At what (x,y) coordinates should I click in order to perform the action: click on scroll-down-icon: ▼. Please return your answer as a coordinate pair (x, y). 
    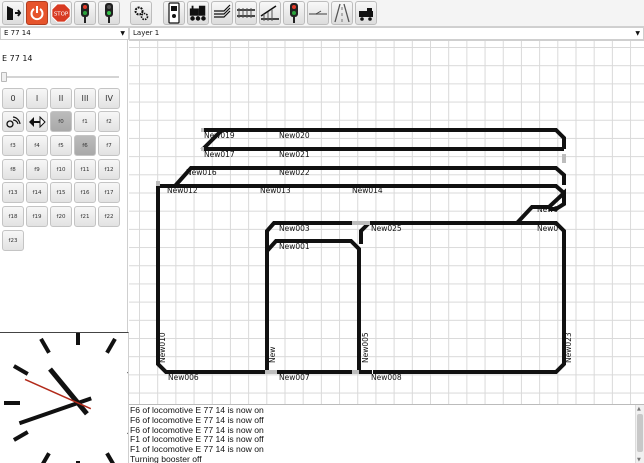
    Looking at the image, I should click on (639, 460).